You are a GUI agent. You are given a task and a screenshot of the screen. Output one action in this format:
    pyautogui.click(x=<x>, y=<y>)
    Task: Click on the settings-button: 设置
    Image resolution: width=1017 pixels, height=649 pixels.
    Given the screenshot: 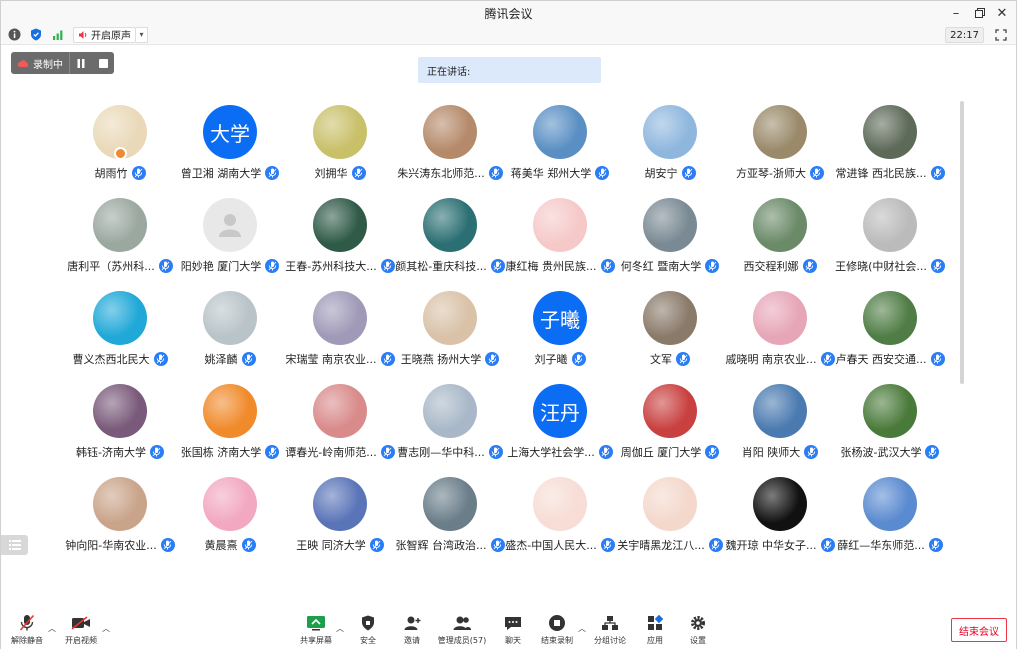 What is the action you would take?
    pyautogui.click(x=698, y=629)
    